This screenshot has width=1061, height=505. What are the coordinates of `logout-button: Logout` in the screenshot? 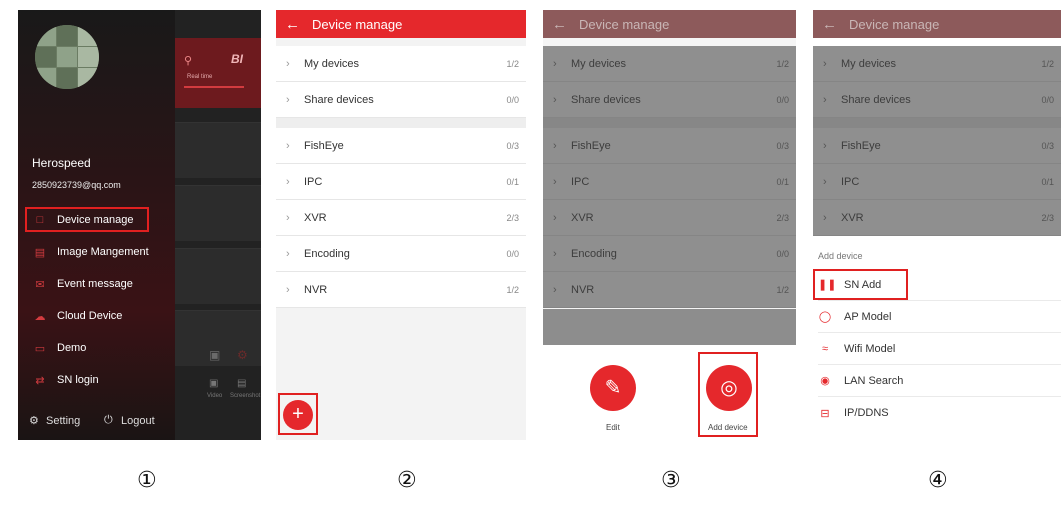 It's located at (138, 421).